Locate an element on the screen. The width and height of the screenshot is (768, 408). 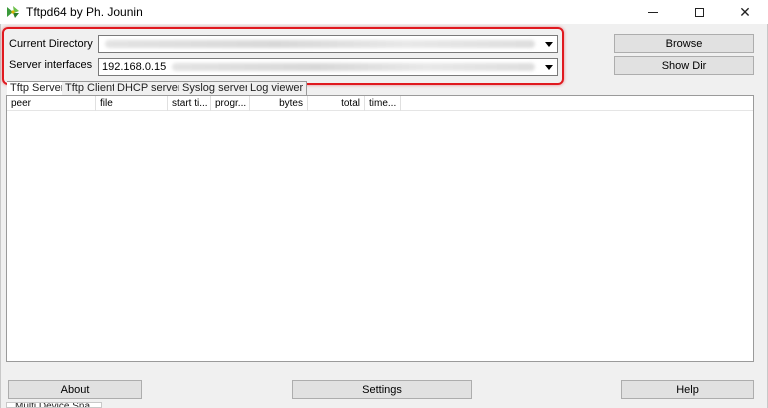
tab-log-viewer: Log viewer is located at coordinates (277, 88).